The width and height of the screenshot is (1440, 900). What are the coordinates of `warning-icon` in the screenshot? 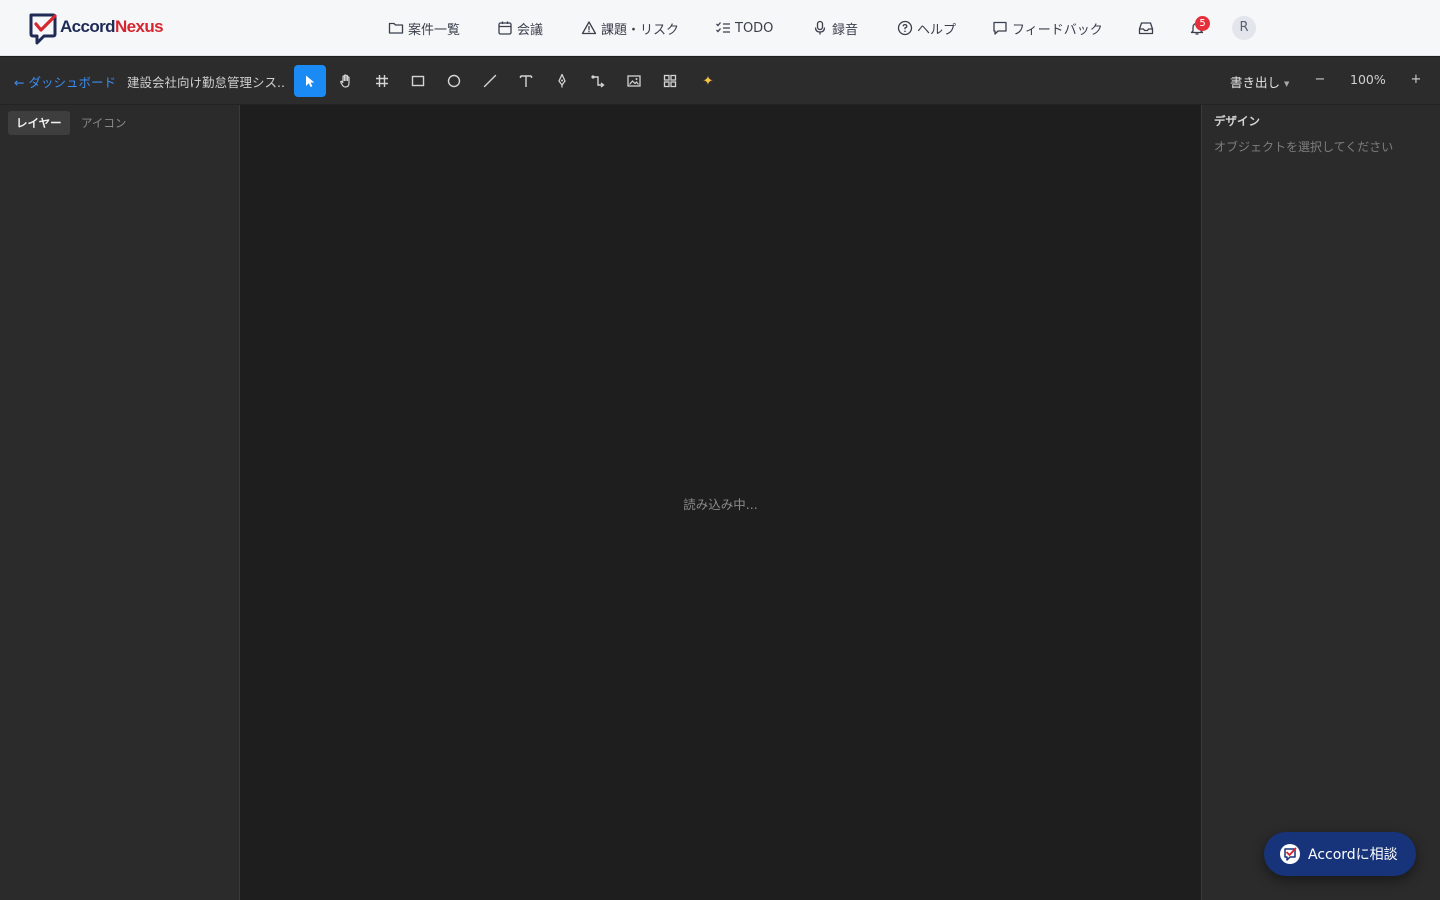 It's located at (589, 28).